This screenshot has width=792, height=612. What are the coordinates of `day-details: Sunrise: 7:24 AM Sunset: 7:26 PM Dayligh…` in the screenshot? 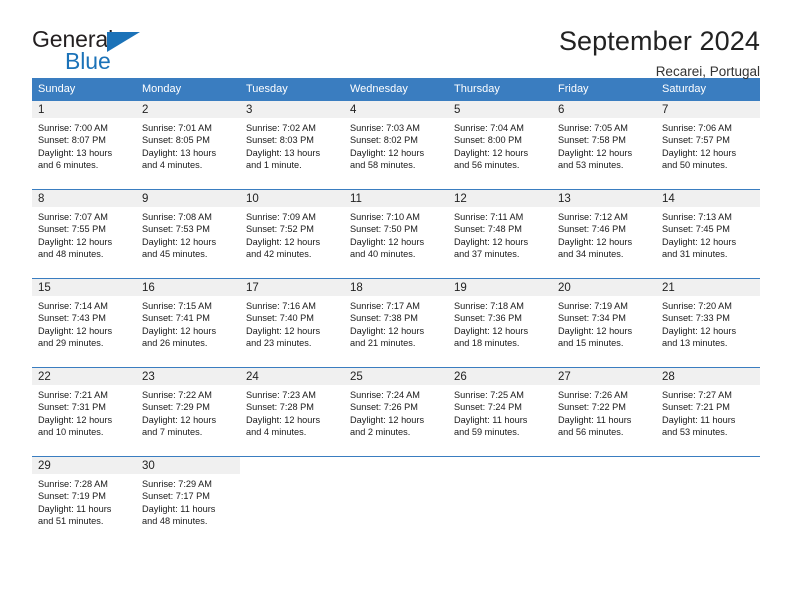 It's located at (396, 411).